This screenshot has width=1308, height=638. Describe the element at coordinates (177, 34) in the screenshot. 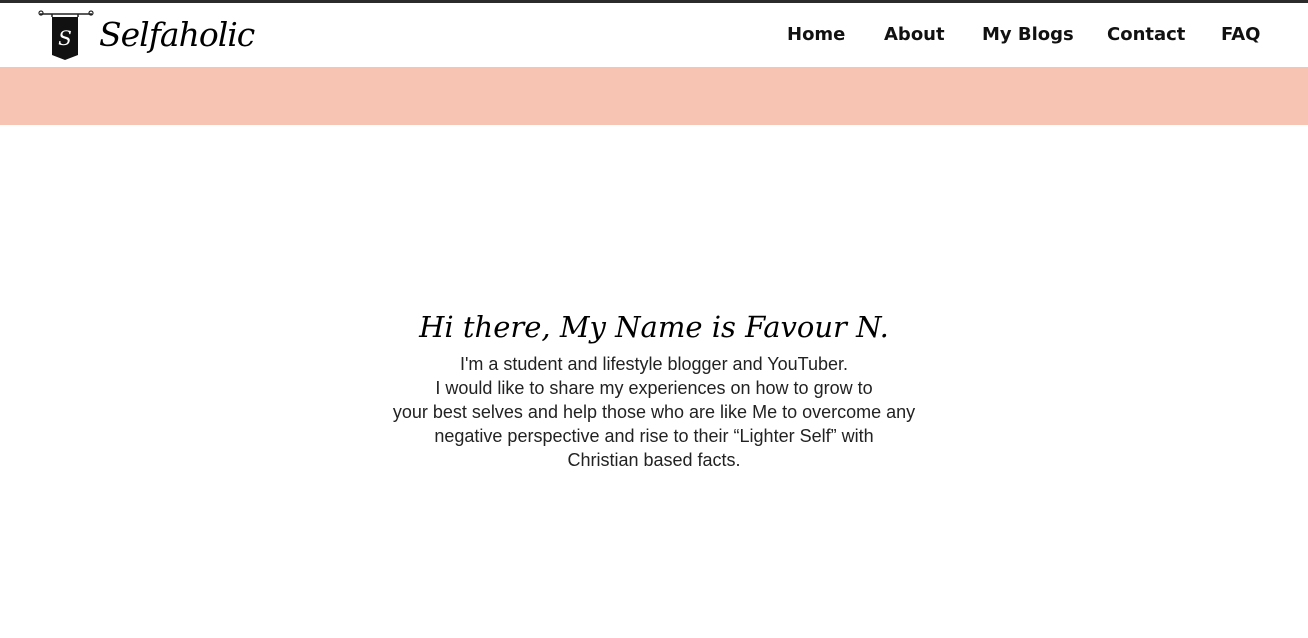

I see `brand-name: Selfaholic` at that location.